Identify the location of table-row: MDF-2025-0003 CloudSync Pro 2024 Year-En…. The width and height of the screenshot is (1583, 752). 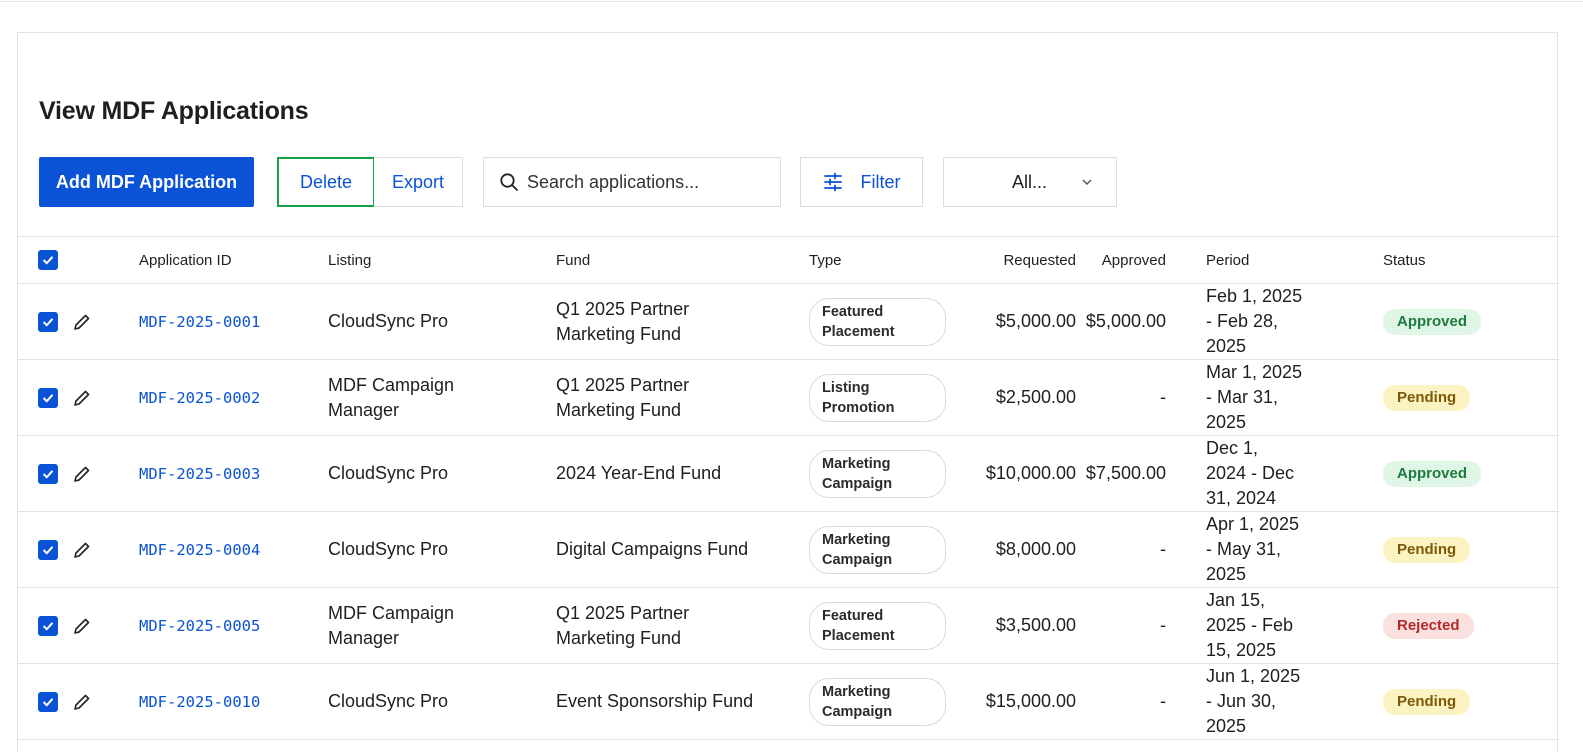
(788, 474).